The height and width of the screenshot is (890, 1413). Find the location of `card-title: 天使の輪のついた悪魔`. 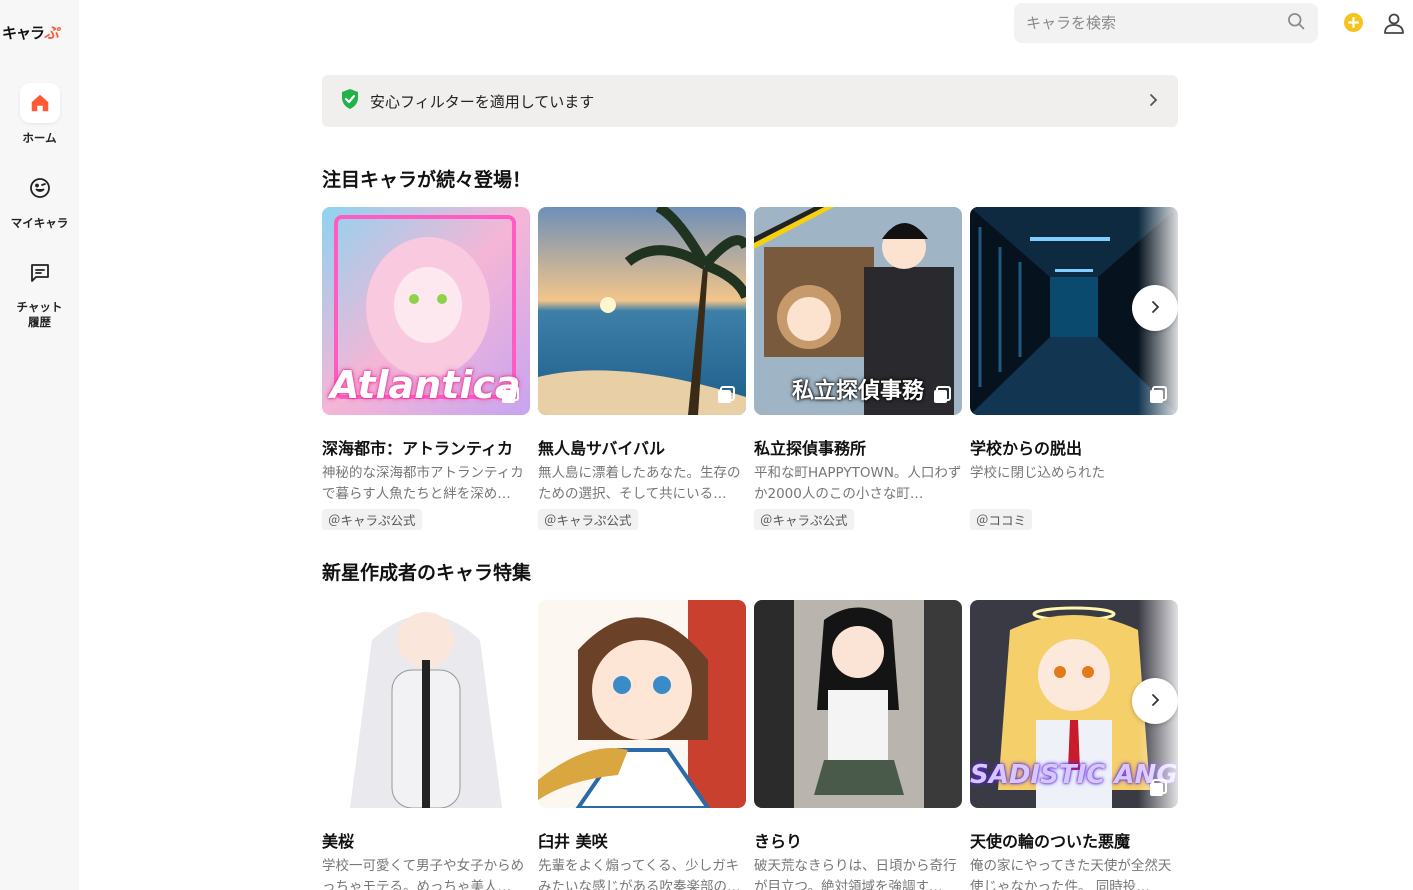

card-title: 天使の輪のついた悪魔 is located at coordinates (1050, 841).